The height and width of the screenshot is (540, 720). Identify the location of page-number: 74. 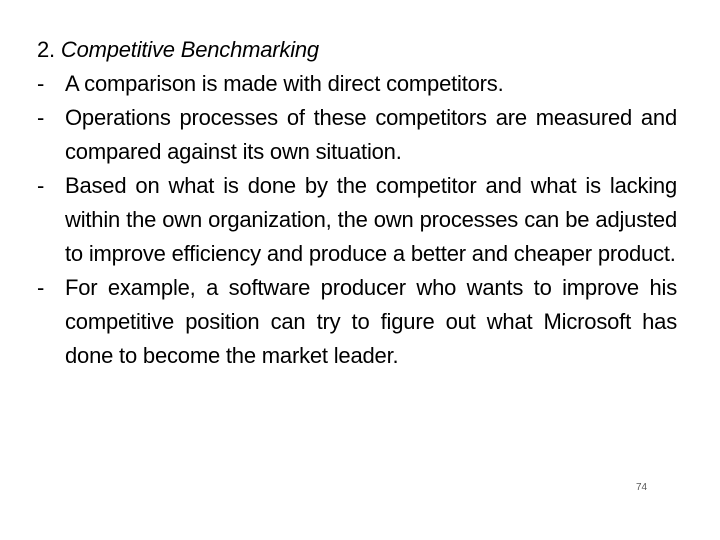
(642, 487).